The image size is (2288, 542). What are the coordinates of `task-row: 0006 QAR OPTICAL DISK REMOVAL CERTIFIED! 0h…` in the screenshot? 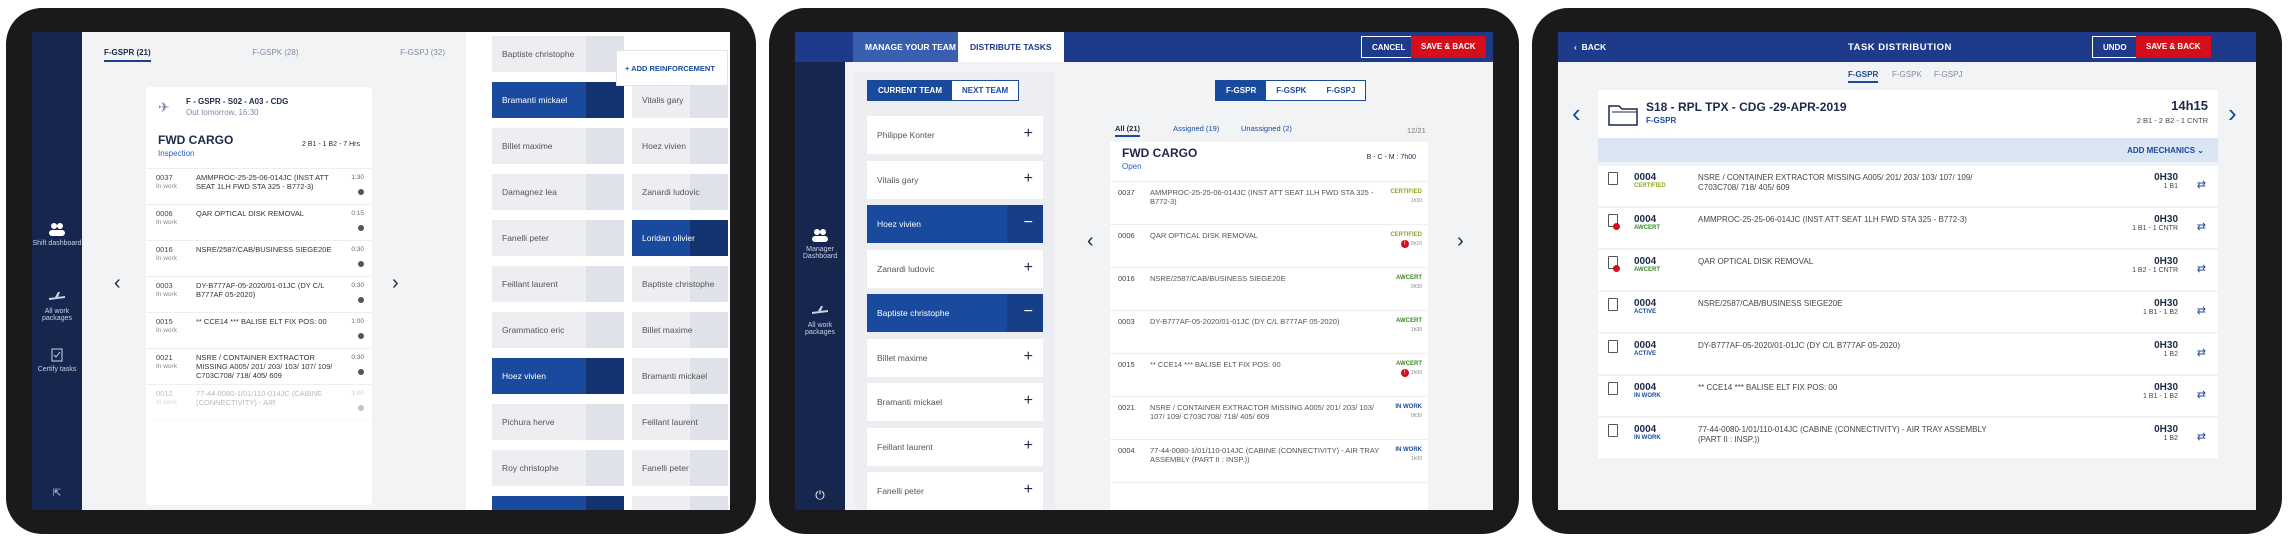 It's located at (1269, 246).